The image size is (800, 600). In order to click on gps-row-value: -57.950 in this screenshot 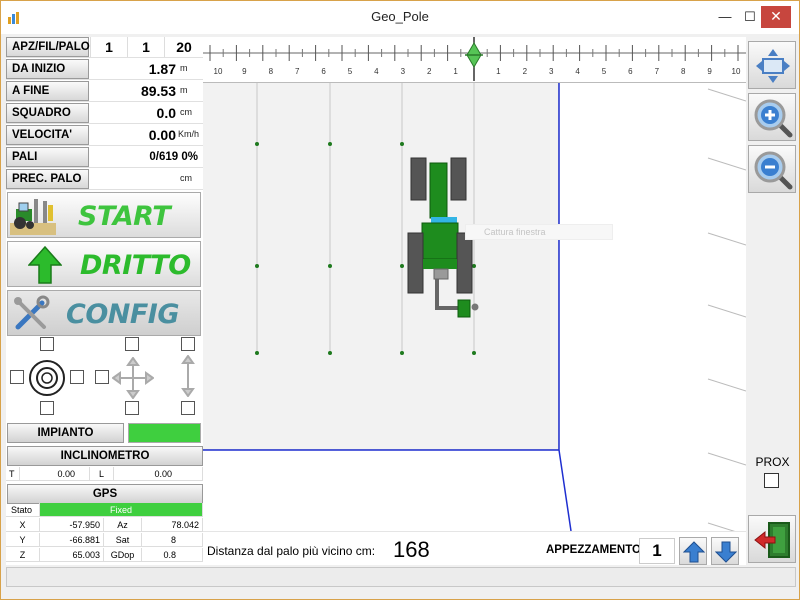, I will do `click(72, 525)`.